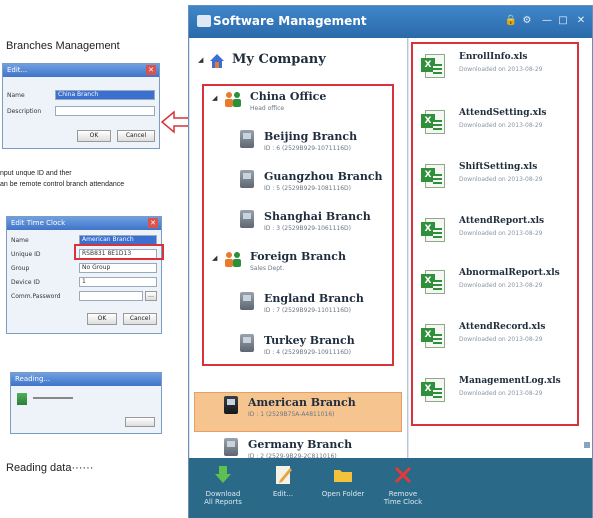 The image size is (593, 518). Describe the element at coordinates (587, 445) in the screenshot. I see `scroll-indicator` at that location.